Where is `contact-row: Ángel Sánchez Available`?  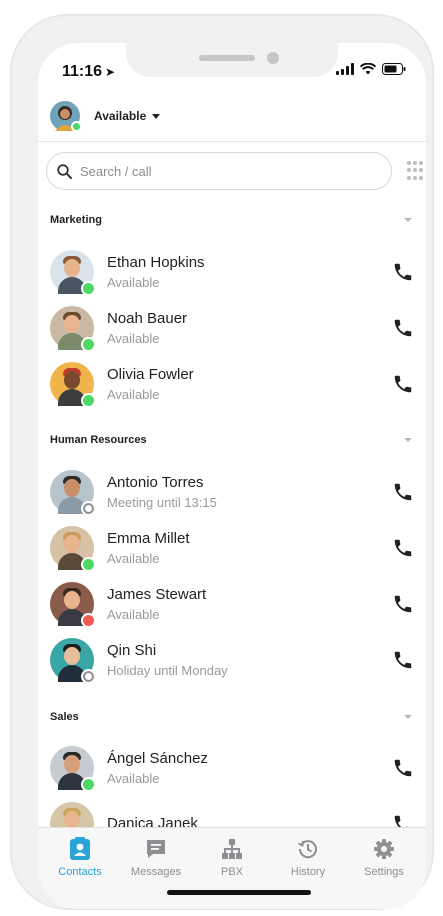
contact-row: Ángel Sánchez Available is located at coordinates (232, 768).